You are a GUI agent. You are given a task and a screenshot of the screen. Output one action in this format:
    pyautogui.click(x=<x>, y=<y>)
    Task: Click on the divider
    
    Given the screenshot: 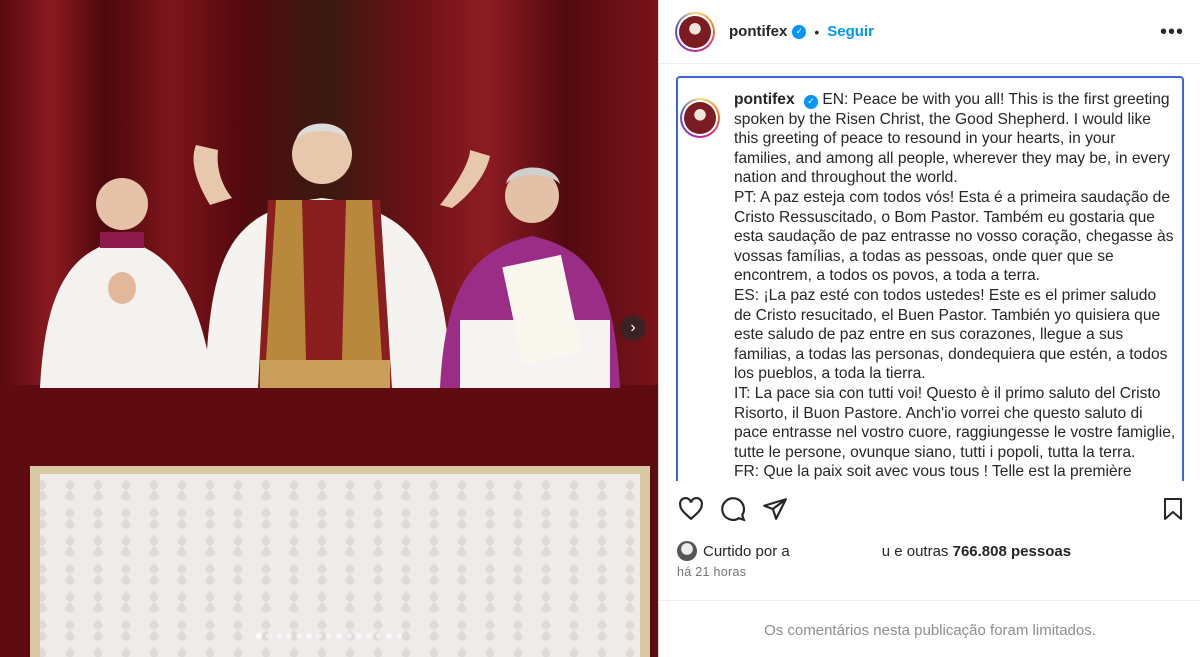 What is the action you would take?
    pyautogui.click(x=929, y=600)
    